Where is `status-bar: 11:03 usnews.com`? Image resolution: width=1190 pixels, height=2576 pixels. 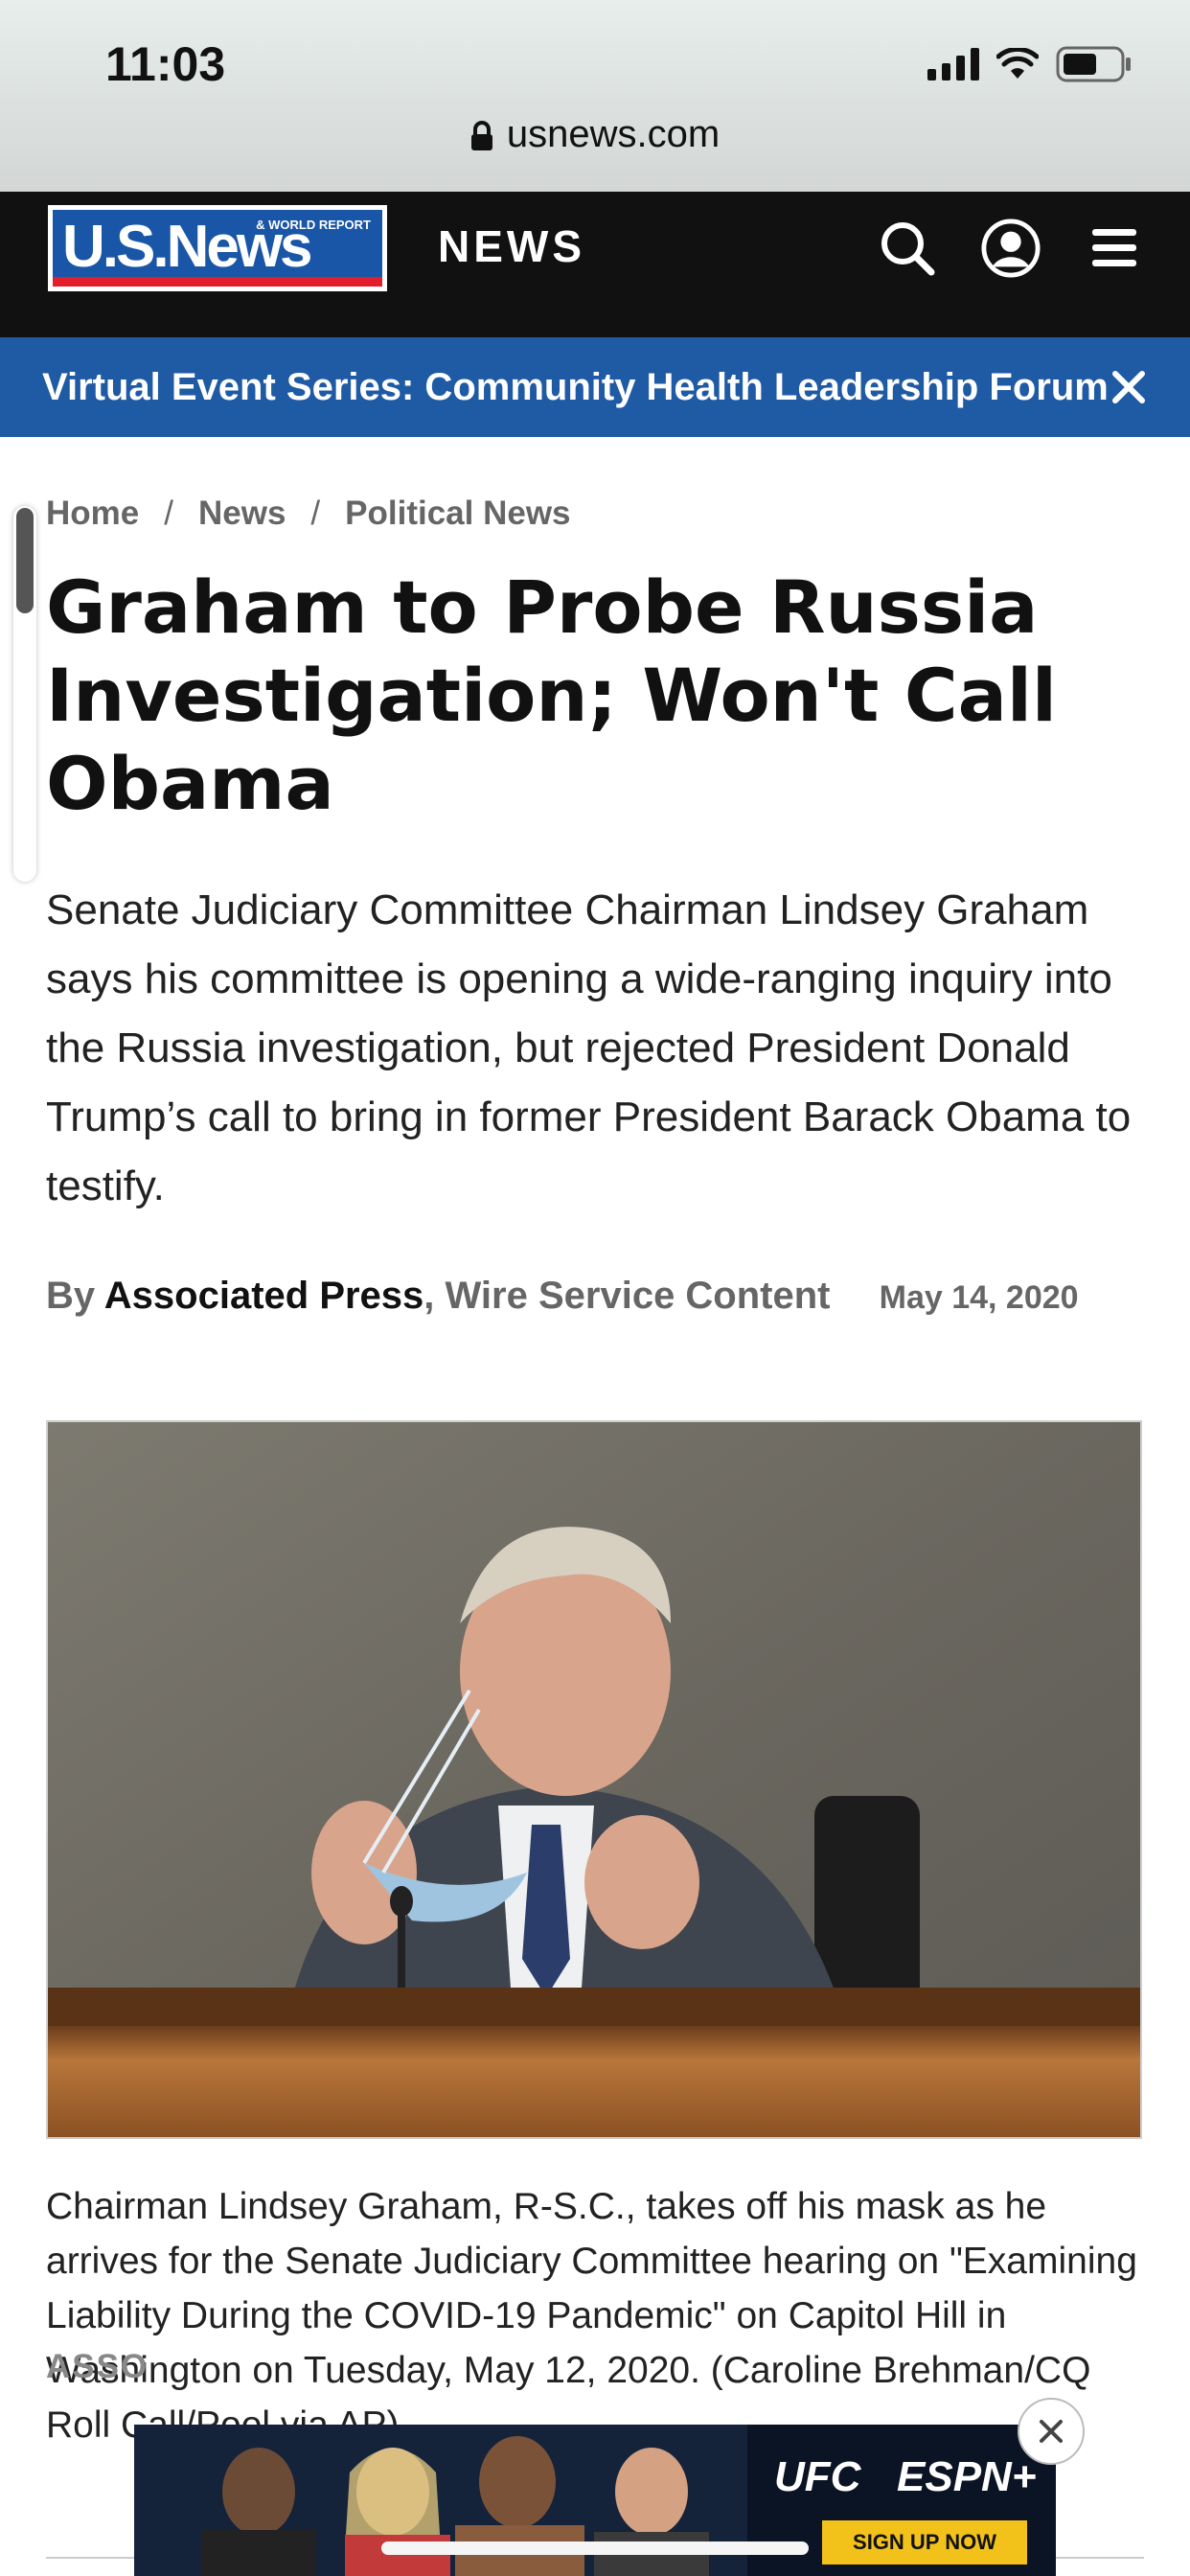 status-bar: 11:03 usnews.com is located at coordinates (595, 96).